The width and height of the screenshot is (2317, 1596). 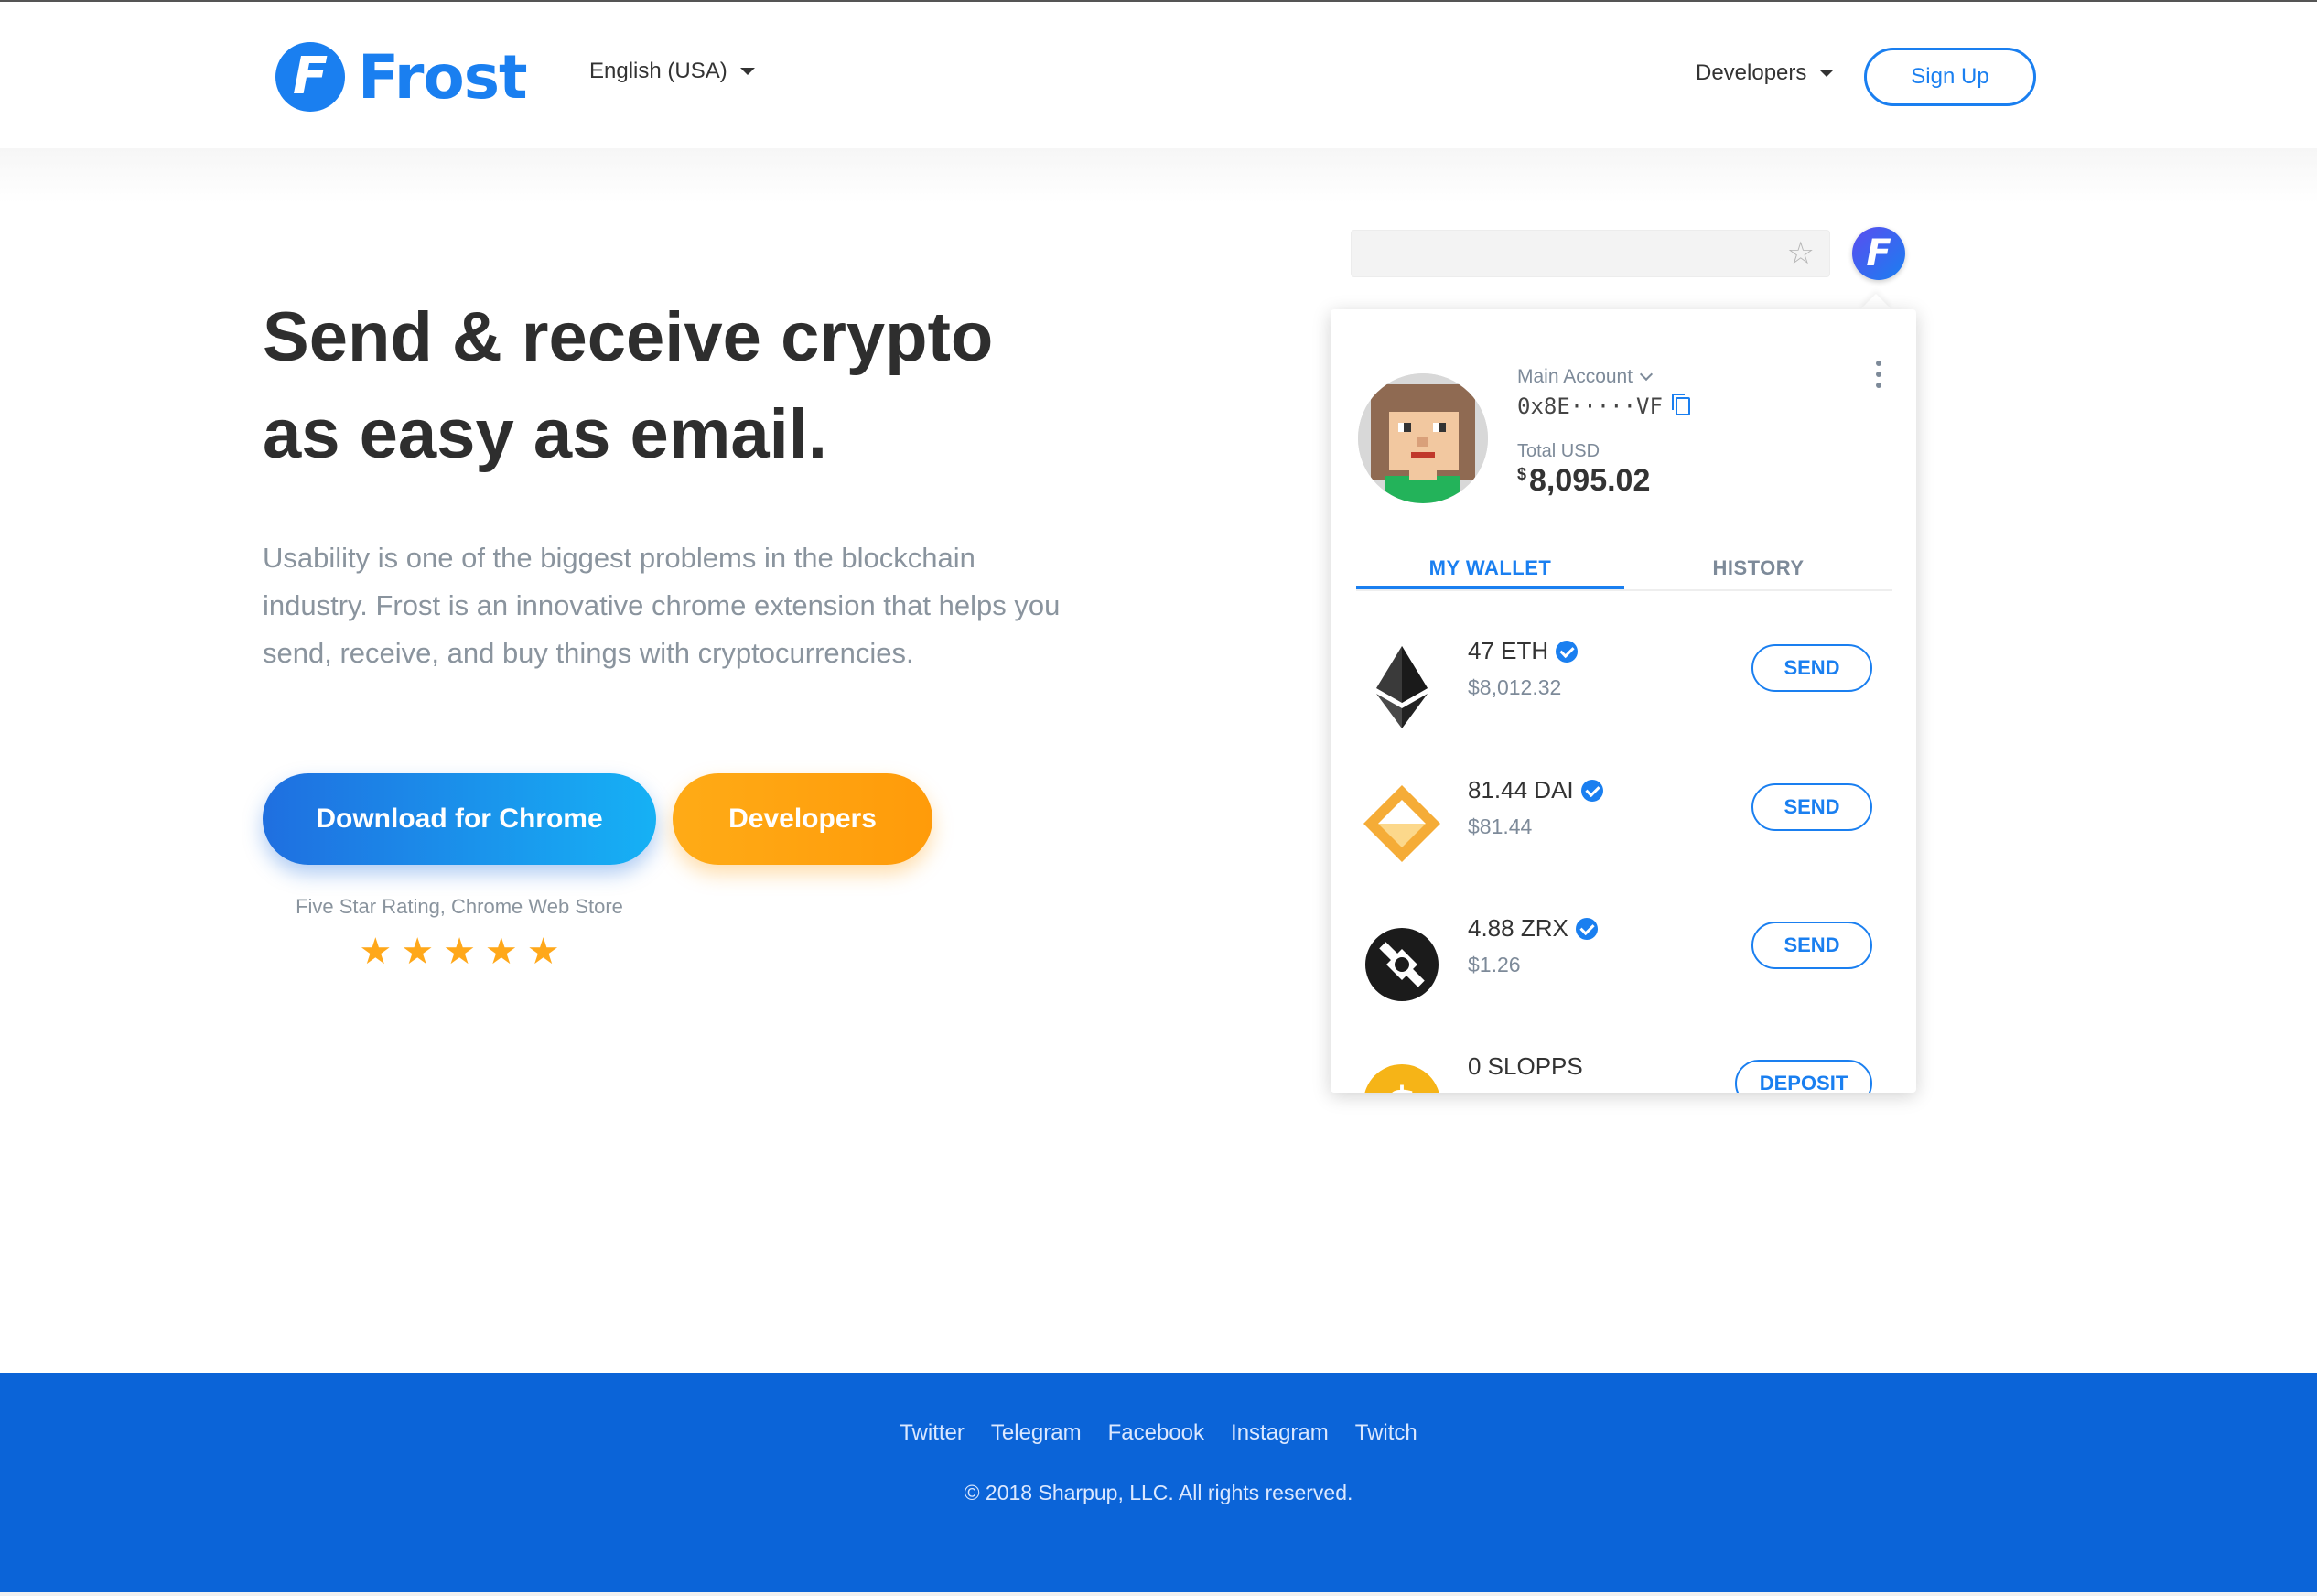 What do you see at coordinates (628, 337) in the screenshot?
I see `headline-line-1: Send & receive crypto` at bounding box center [628, 337].